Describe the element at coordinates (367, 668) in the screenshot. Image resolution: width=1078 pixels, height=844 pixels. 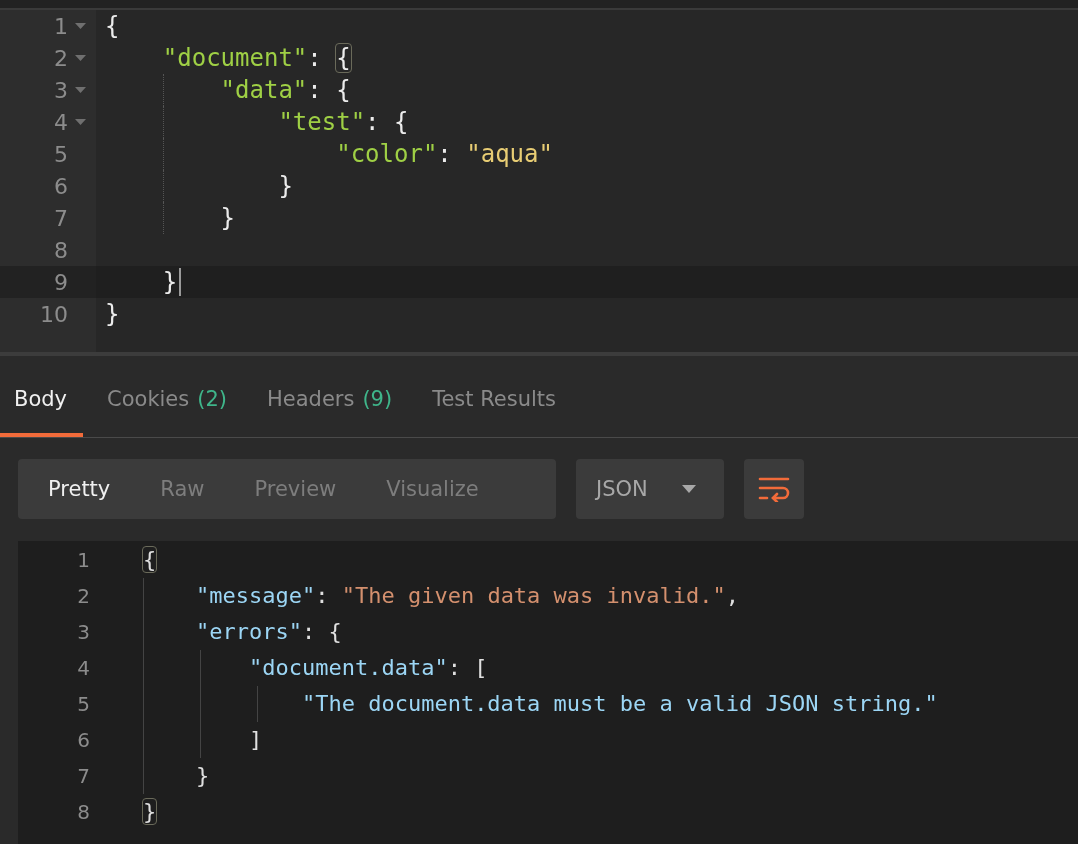
I see `code-line: "document.data": [` at that location.